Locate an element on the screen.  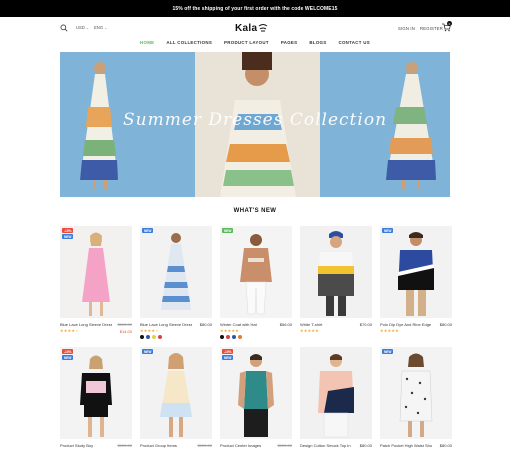
banner-title: Summer Dresses Collection is located at coordinates (255, 120).